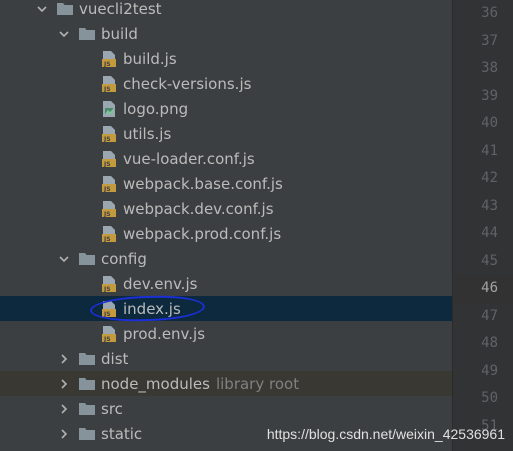  Describe the element at coordinates (120, 9) in the screenshot. I see `tree-item-label: vuecli2test` at that location.